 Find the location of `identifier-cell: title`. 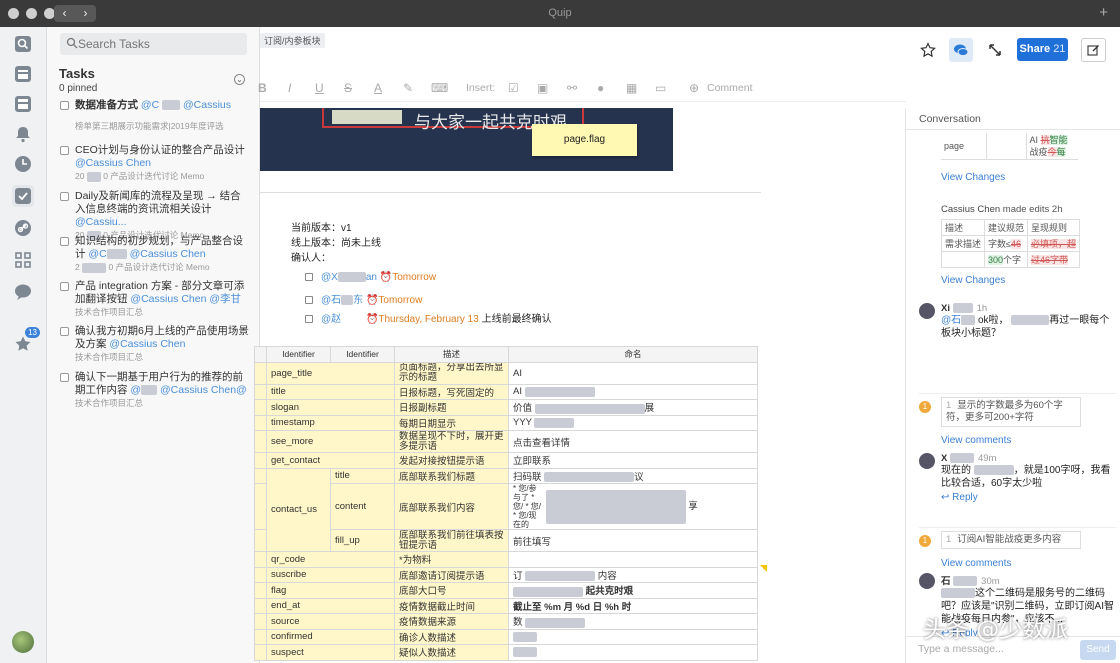

identifier-cell: title is located at coordinates (330, 391).